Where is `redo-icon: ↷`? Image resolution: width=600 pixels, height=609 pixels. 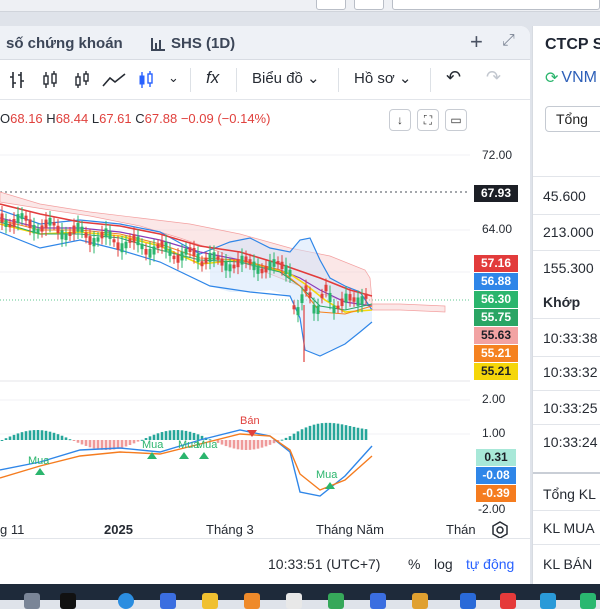 redo-icon: ↷ is located at coordinates (493, 77).